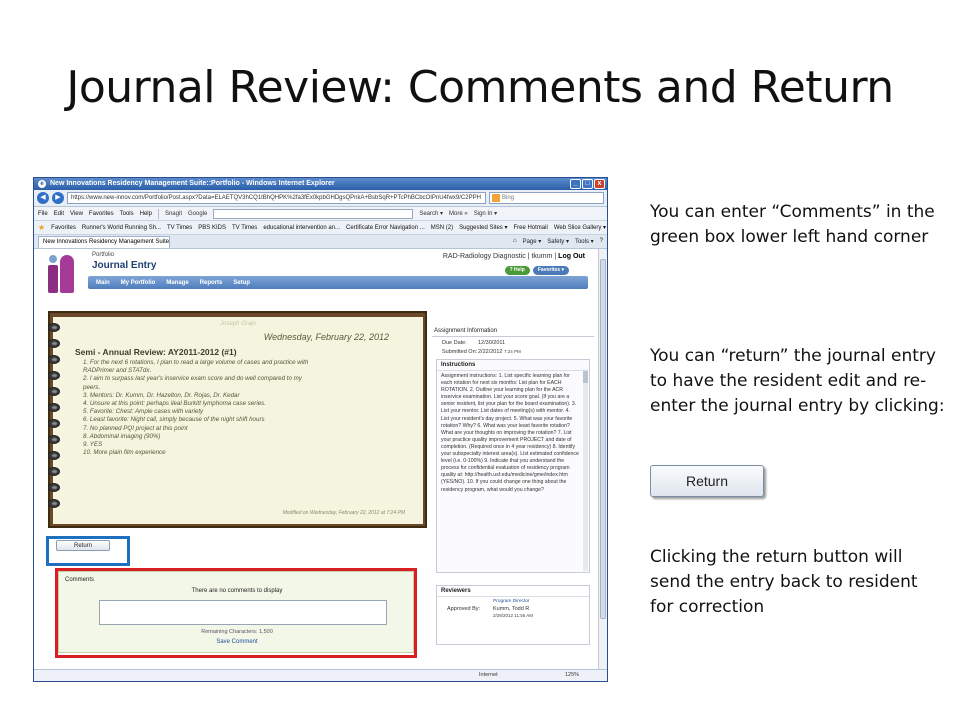 The image size is (960, 720). Describe the element at coordinates (197, 213) in the screenshot. I see `google-toolbar-label: Google` at that location.